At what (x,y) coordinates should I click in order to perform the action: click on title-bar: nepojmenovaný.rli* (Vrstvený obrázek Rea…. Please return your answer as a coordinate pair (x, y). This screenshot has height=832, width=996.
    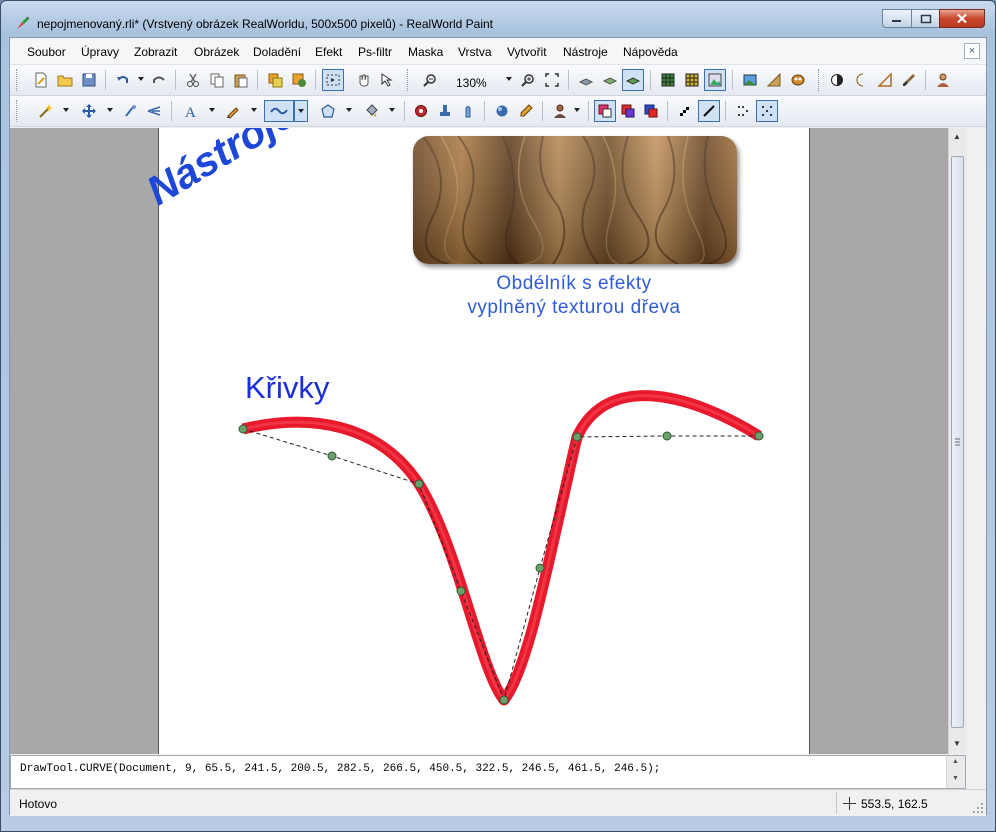
    Looking at the image, I should click on (498, 19).